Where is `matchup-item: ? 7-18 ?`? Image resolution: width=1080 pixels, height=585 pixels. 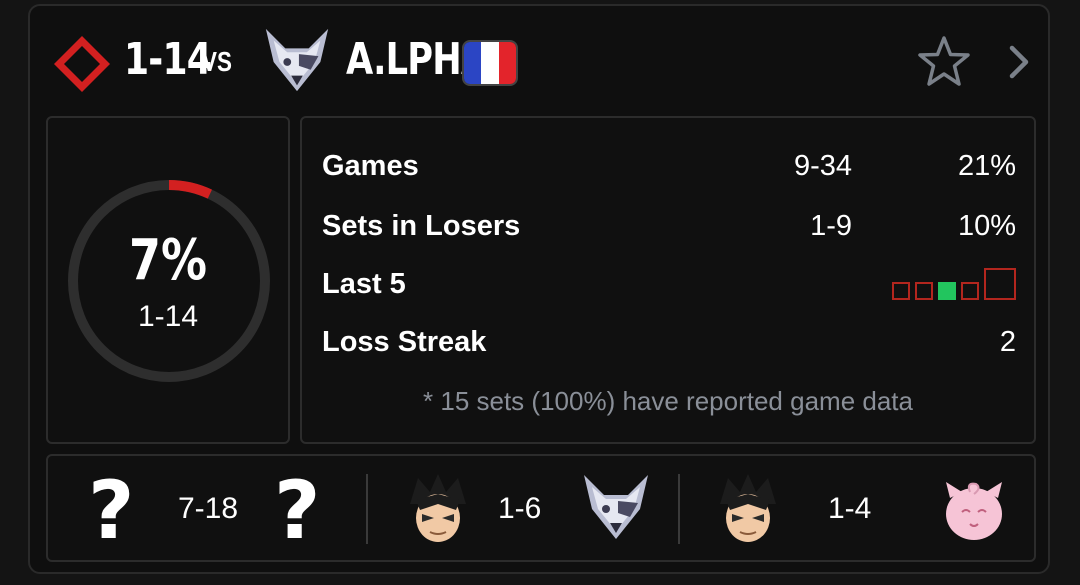 matchup-item: ? 7-18 ? is located at coordinates (208, 508).